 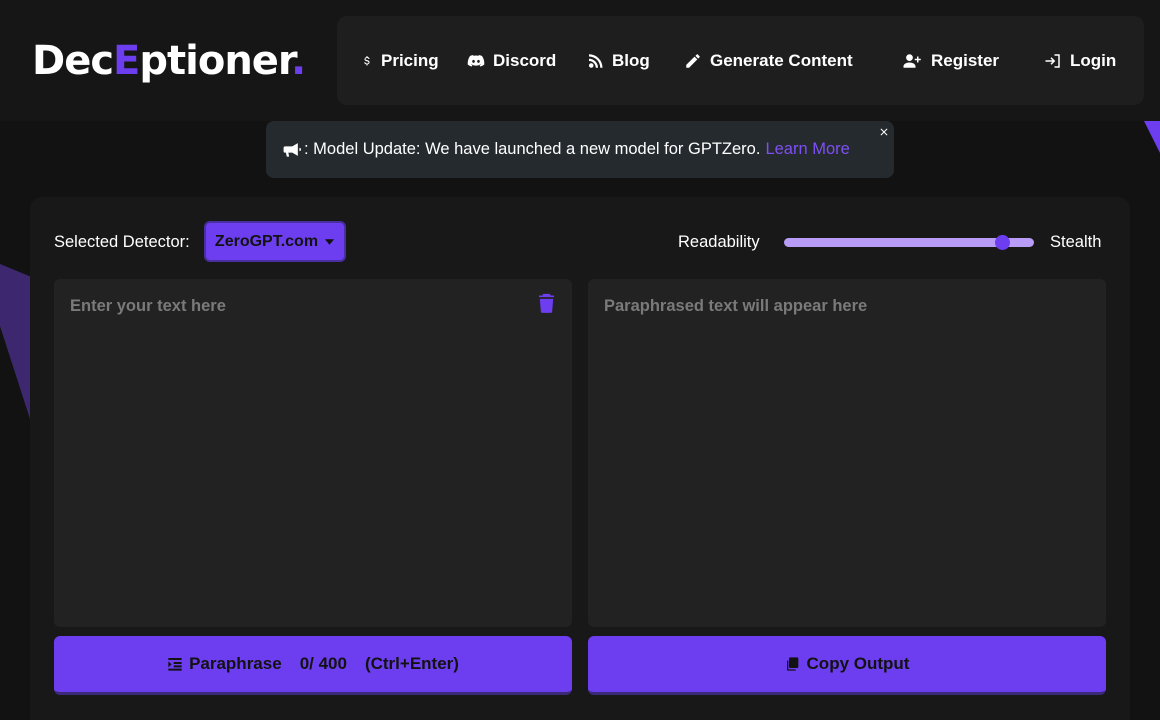 What do you see at coordinates (1152, 137) in the screenshot?
I see `decorative-shape-right` at bounding box center [1152, 137].